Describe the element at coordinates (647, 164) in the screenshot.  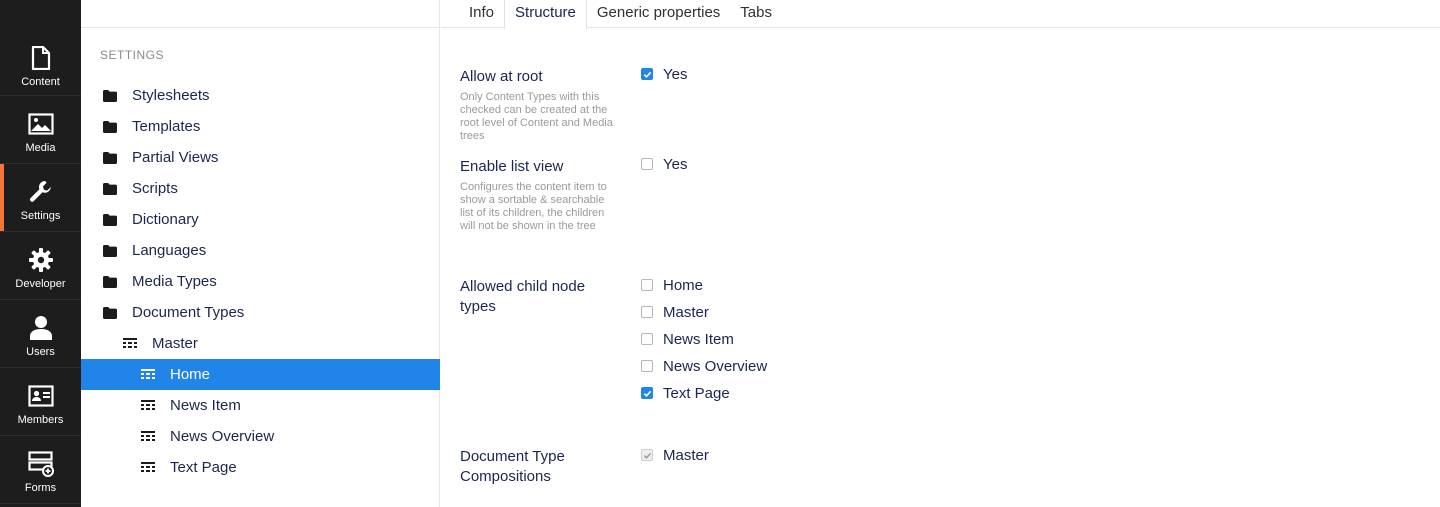
I see `enable-list-view-checkbox` at that location.